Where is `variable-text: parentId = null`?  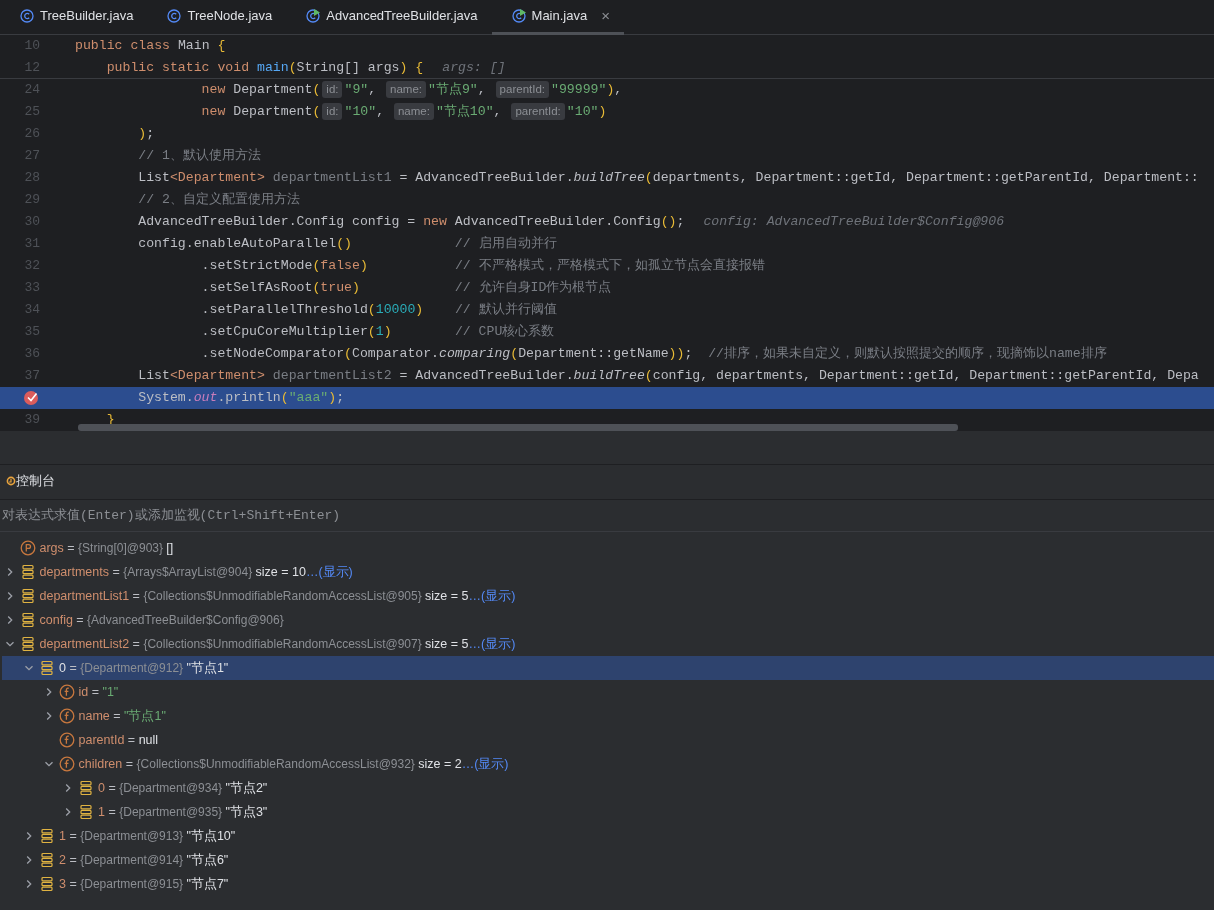 variable-text: parentId = null is located at coordinates (118, 740).